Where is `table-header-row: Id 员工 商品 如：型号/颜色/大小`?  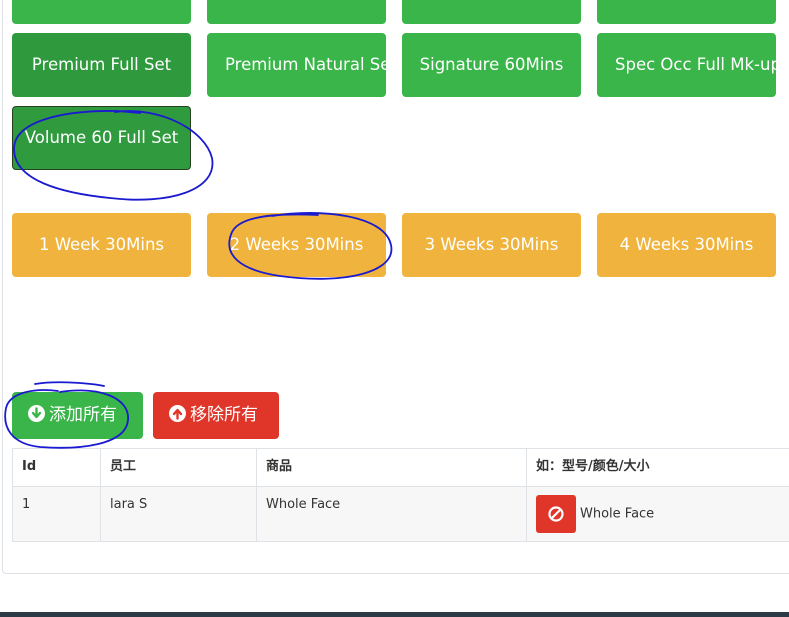 table-header-row: Id 员工 商品 如：型号/颜色/大小 is located at coordinates (400, 467).